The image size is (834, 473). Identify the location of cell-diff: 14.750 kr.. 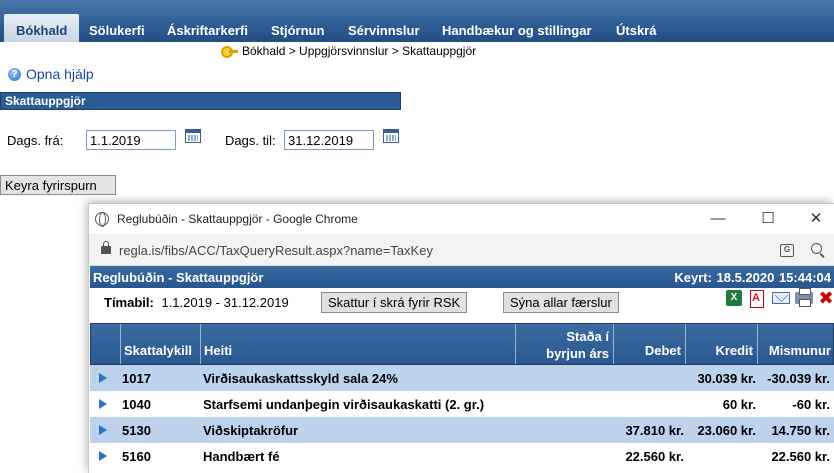
(800, 430).